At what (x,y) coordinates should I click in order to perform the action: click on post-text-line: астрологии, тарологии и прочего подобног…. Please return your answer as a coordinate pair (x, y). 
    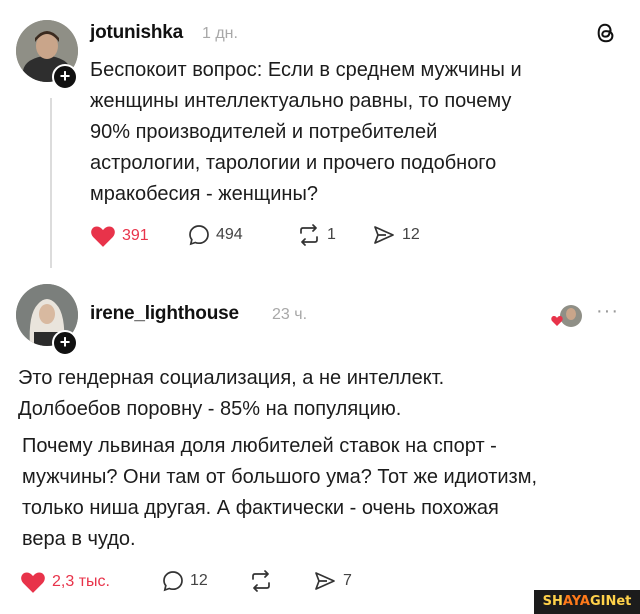
    Looking at the image, I should click on (293, 163).